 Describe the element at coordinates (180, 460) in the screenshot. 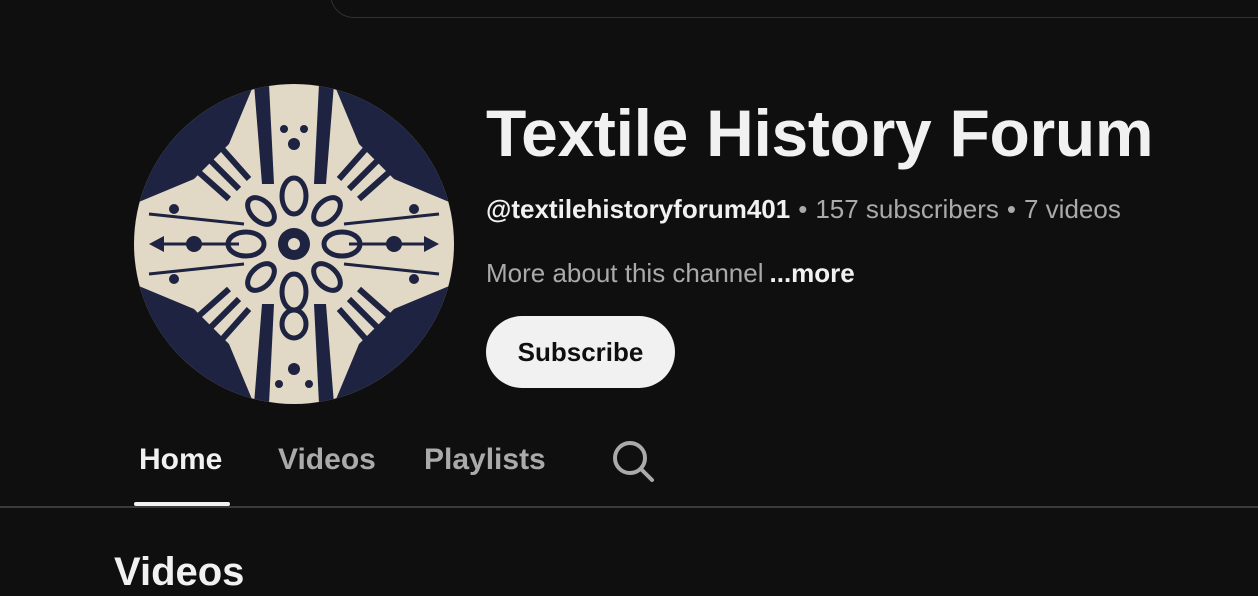

I see `tab-home: Home` at that location.